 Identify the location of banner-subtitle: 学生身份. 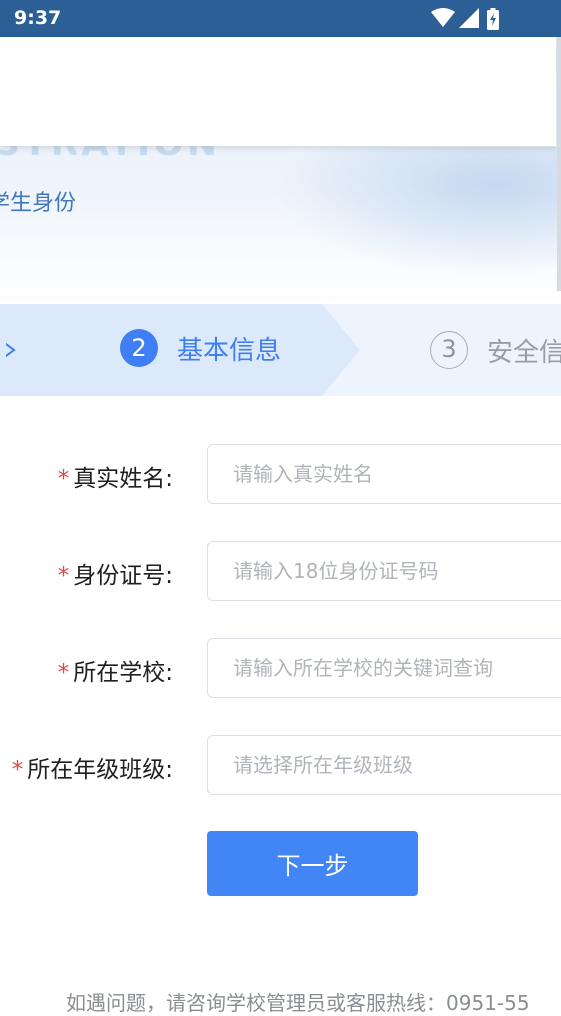
(38, 203).